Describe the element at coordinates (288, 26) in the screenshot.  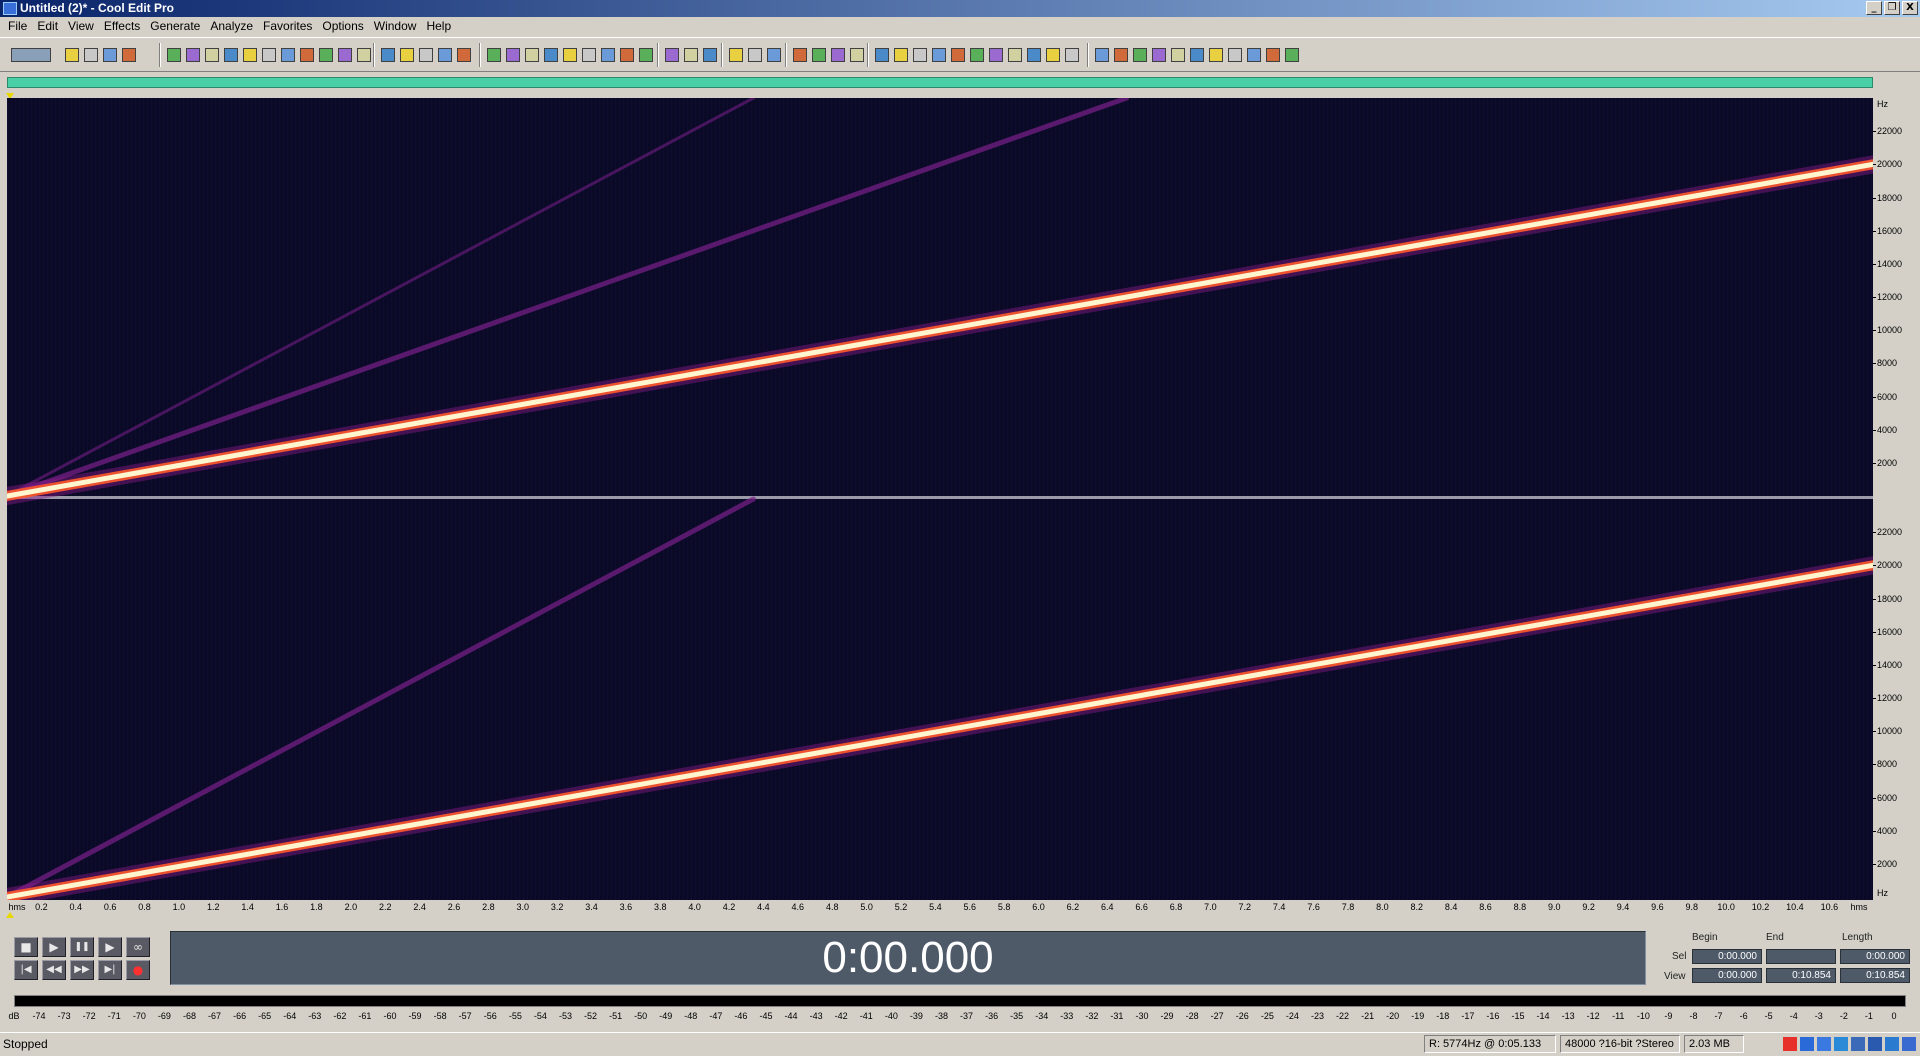
I see `menu-favorites: Favorites` at that location.